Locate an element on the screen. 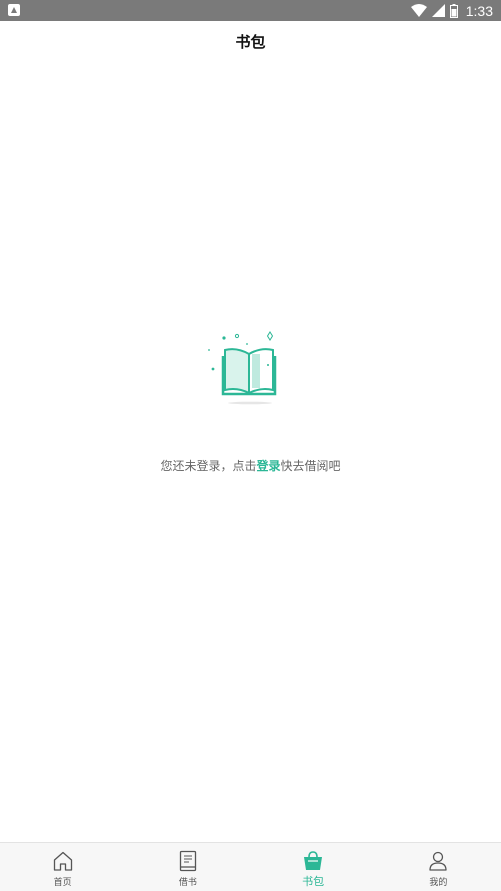  bag-icon is located at coordinates (313, 860).